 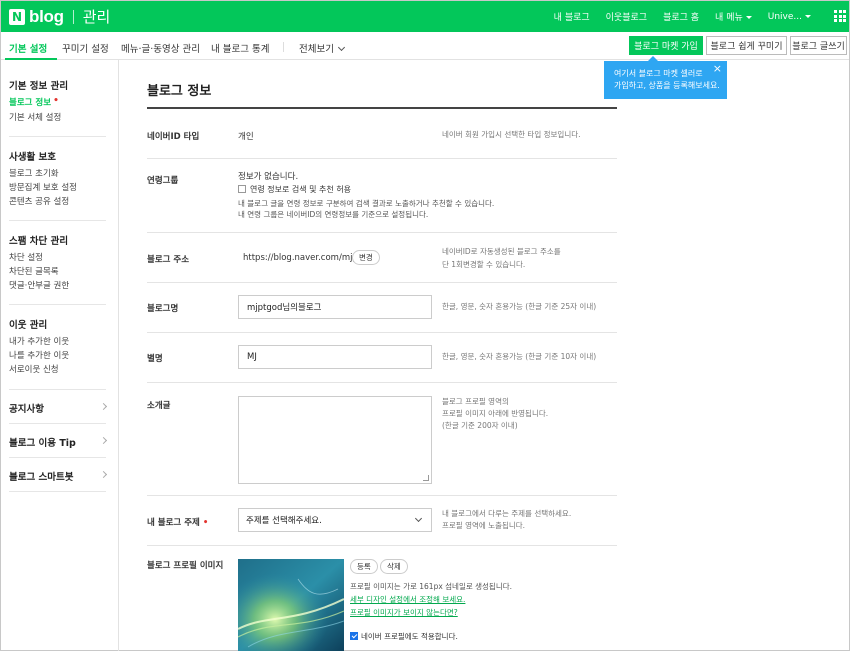 What do you see at coordinates (34, 173) in the screenshot?
I see `sidebar-item-blog-reset: 블로그 초기화` at bounding box center [34, 173].